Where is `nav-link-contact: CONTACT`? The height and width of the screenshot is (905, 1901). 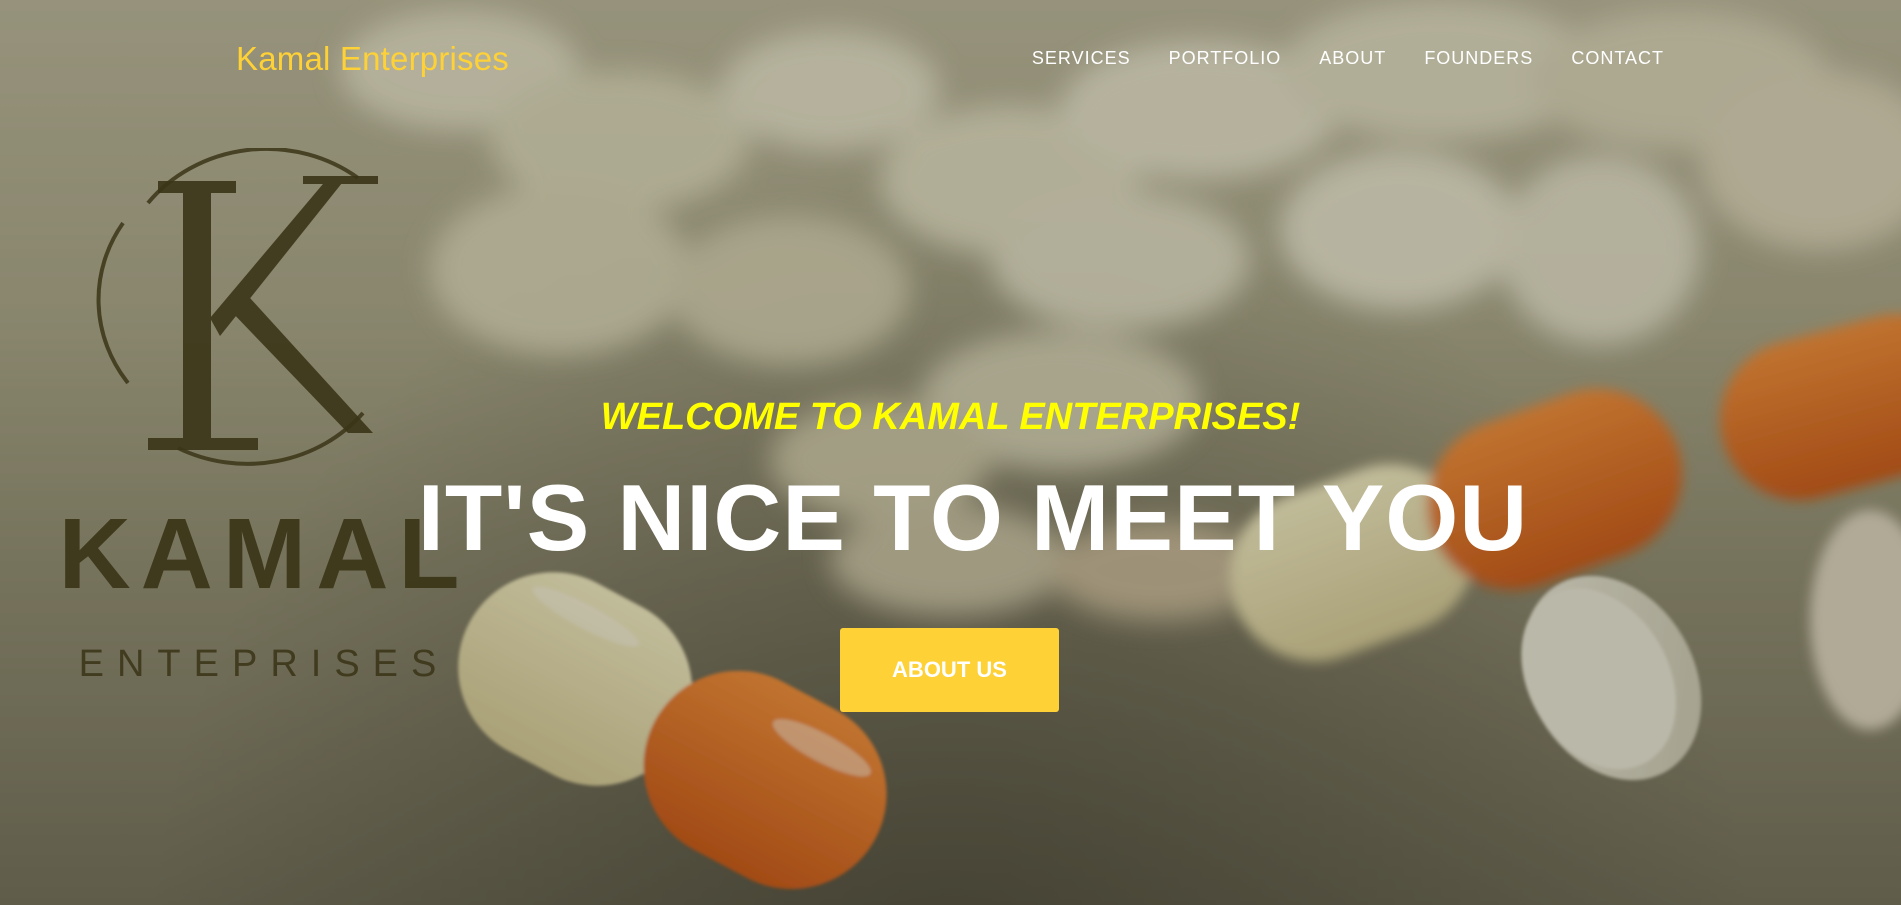 nav-link-contact: CONTACT is located at coordinates (1608, 58).